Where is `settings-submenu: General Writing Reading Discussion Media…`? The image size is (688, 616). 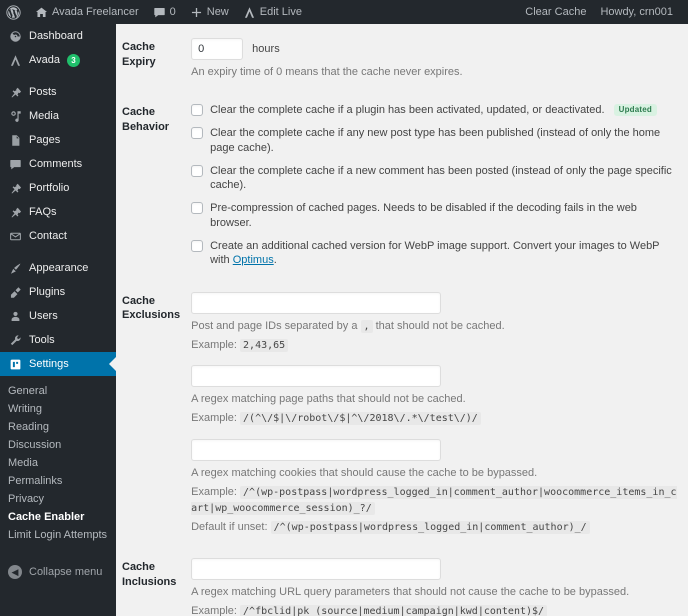
settings-submenu: General Writing Reading Discussion Media… is located at coordinates (58, 463).